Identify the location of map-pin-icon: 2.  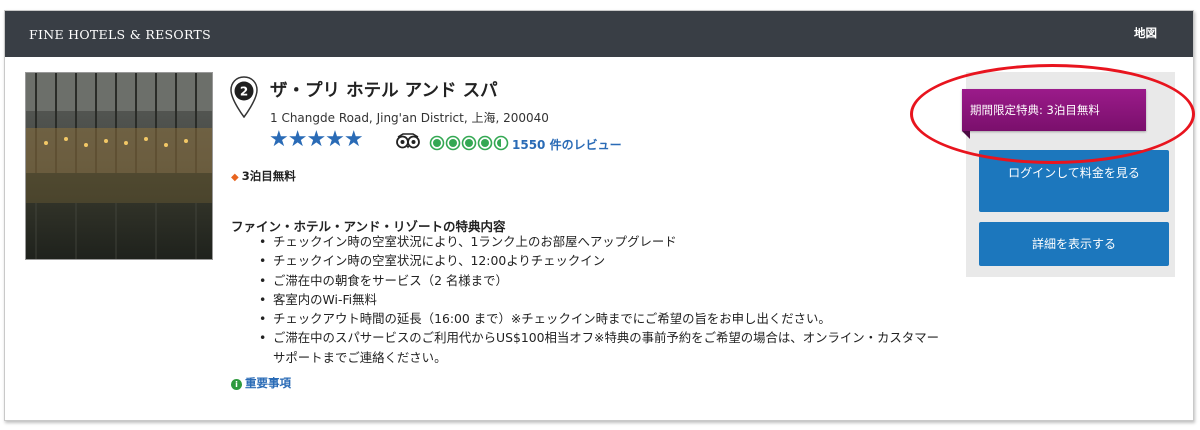
(244, 99).